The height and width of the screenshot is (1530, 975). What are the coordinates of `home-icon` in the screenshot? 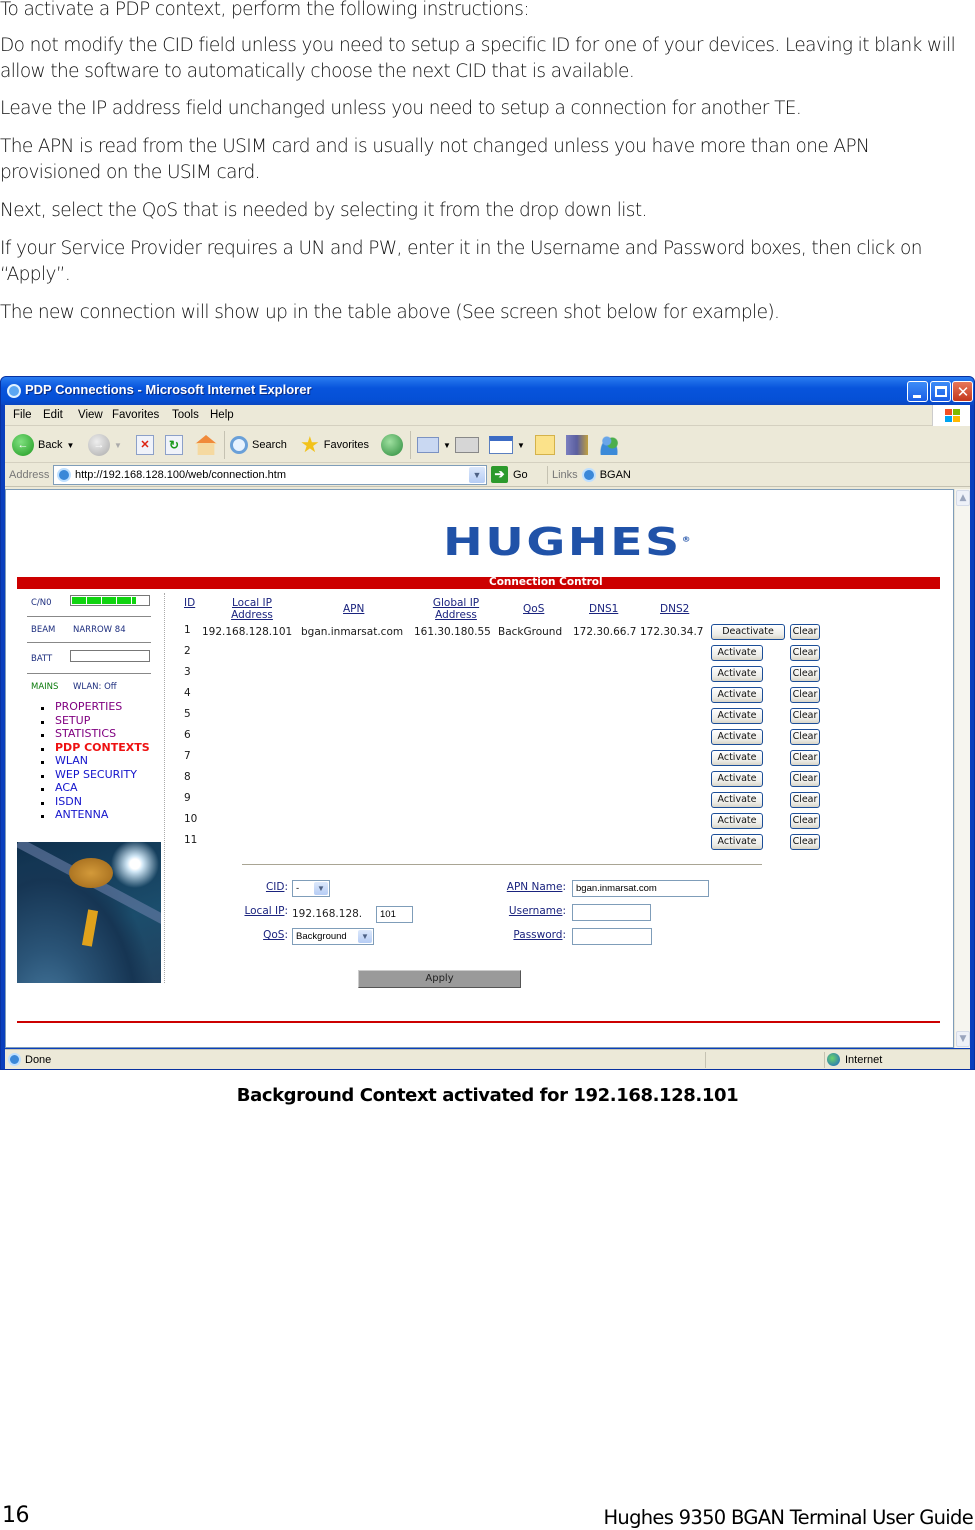 It's located at (206, 445).